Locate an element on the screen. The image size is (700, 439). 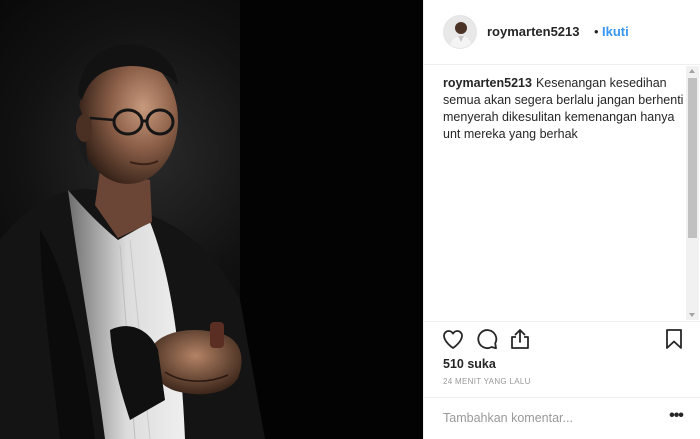
like-button is located at coordinates (453, 339).